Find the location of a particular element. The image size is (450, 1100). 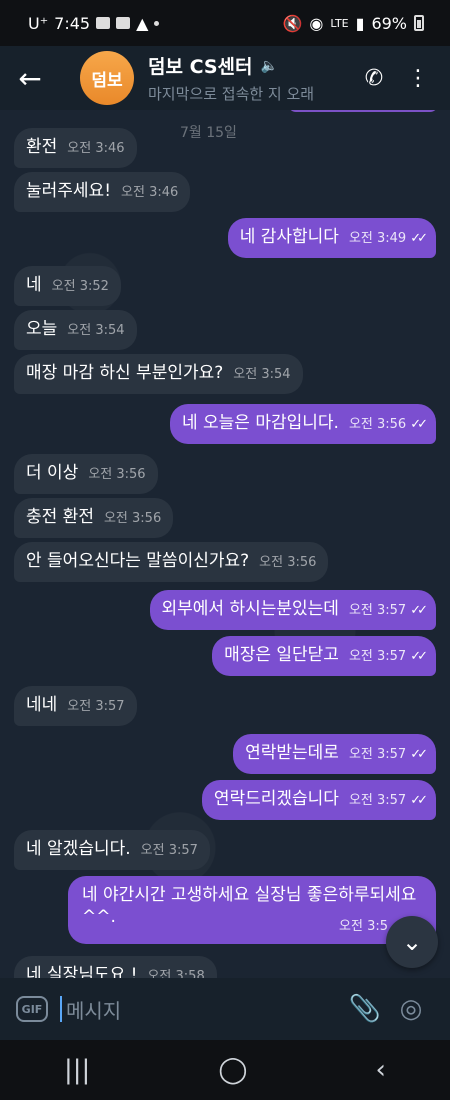

avatar-initials: 덤보 is located at coordinates (107, 80).